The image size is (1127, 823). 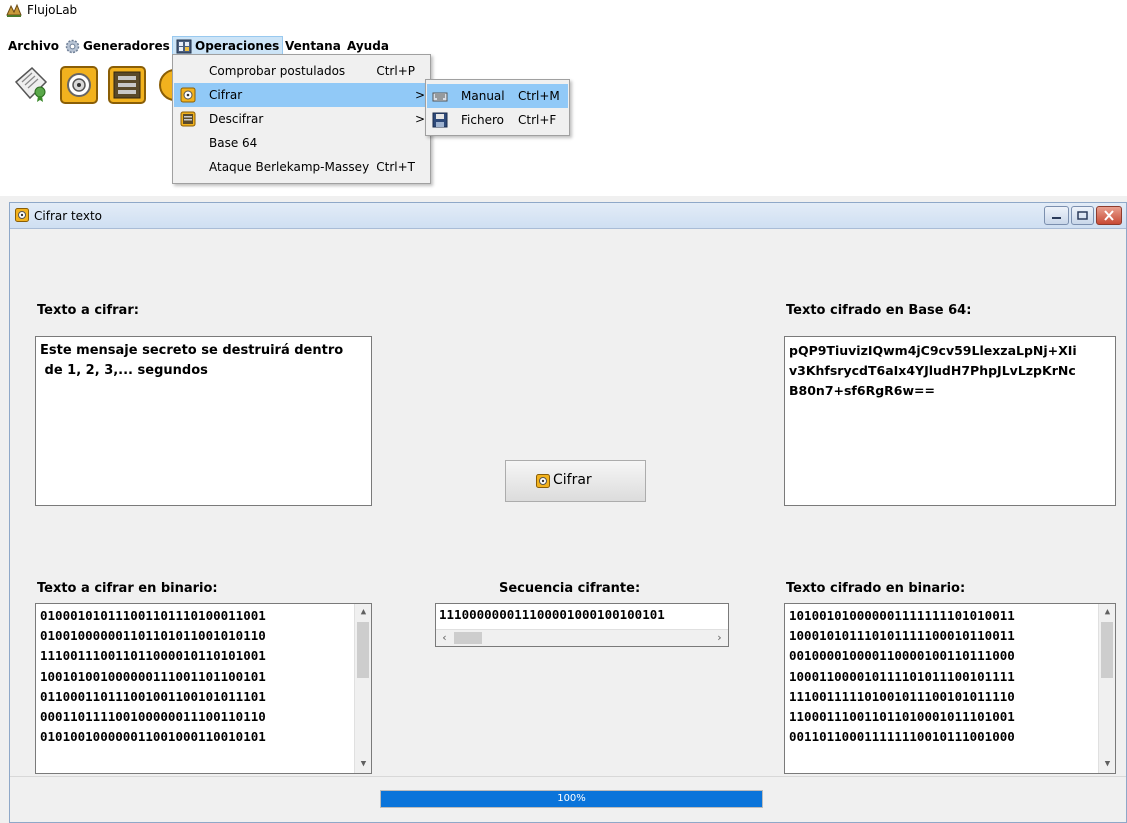 I want to click on menu-item-shortcut: Ctrl+M, so click(x=539, y=96).